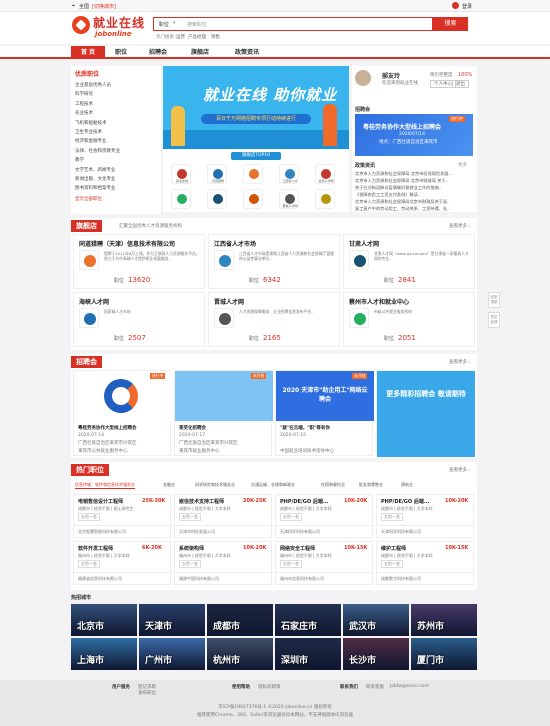 The image size is (550, 726). Describe the element at coordinates (116, 141) in the screenshot. I see `sidebar-item: 经济和金融专业` at that location.